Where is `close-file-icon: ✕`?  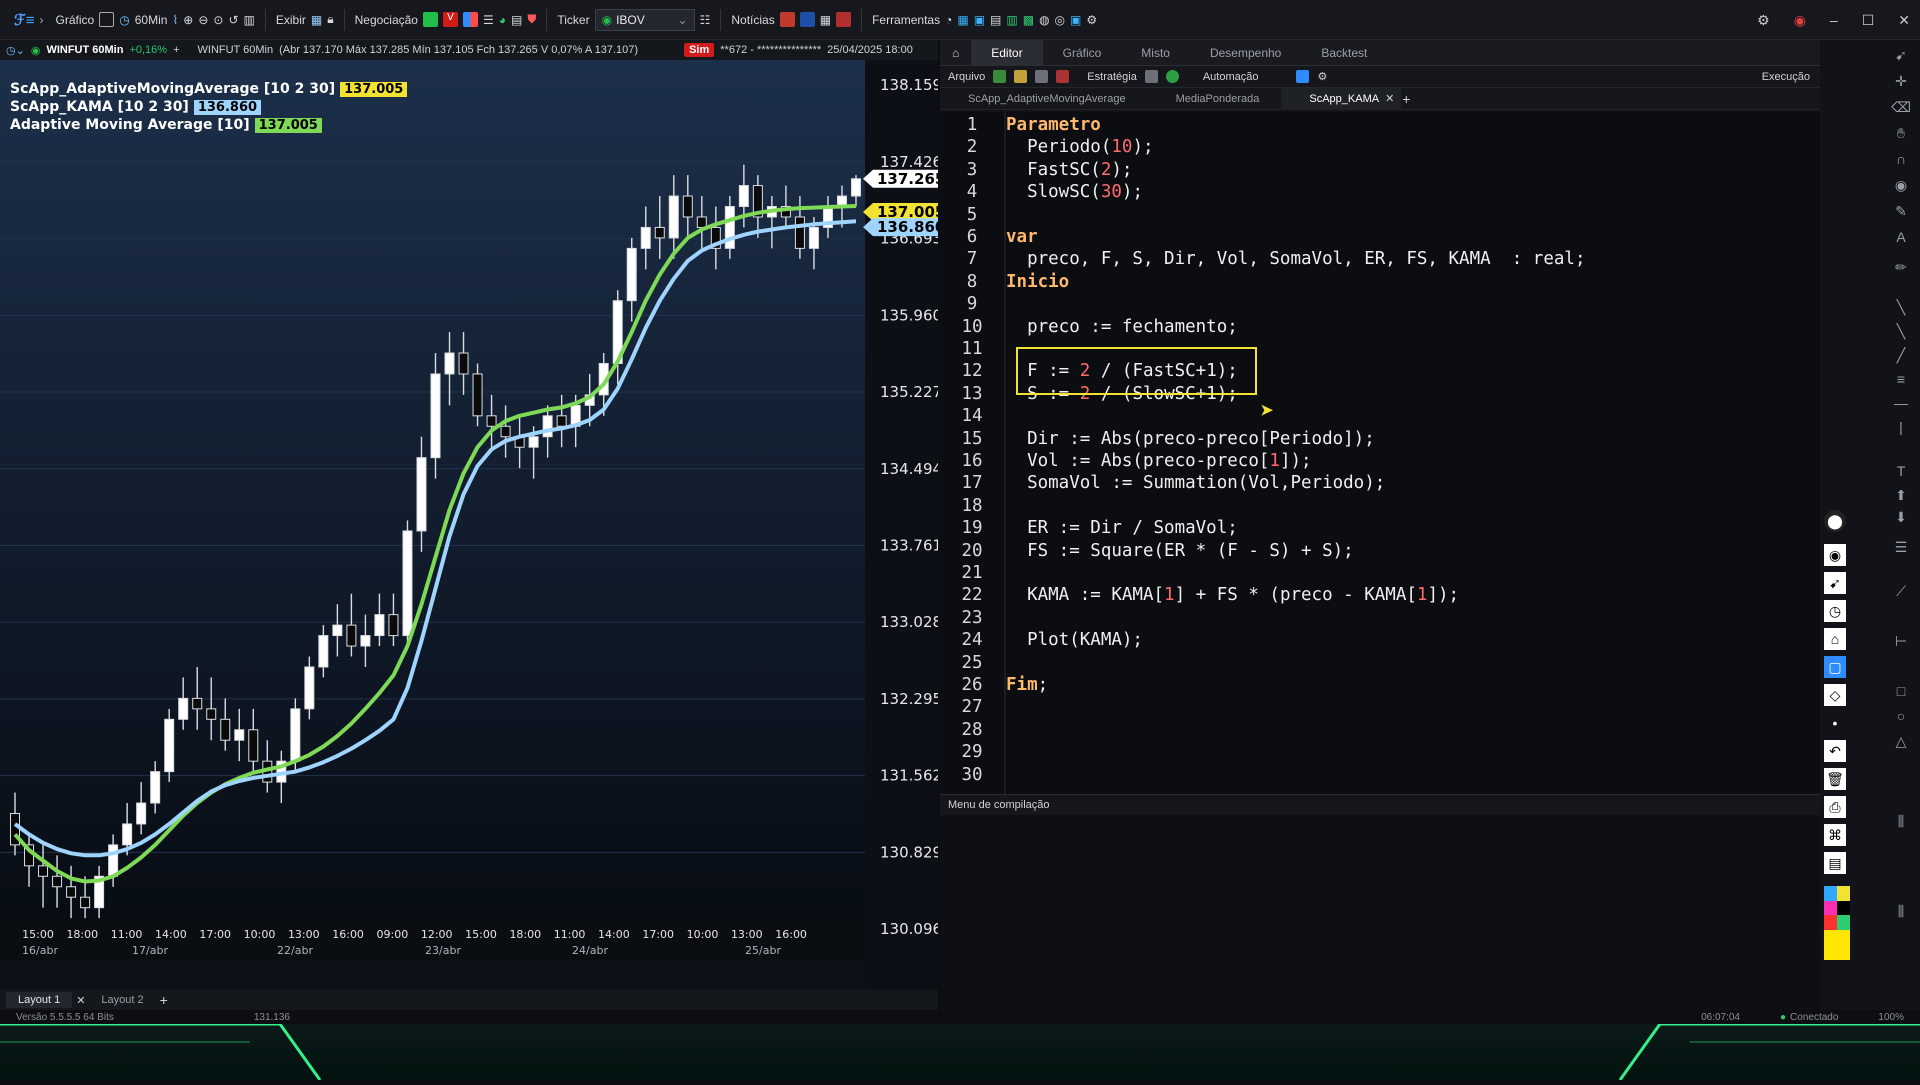 close-file-icon: ✕ is located at coordinates (1389, 98).